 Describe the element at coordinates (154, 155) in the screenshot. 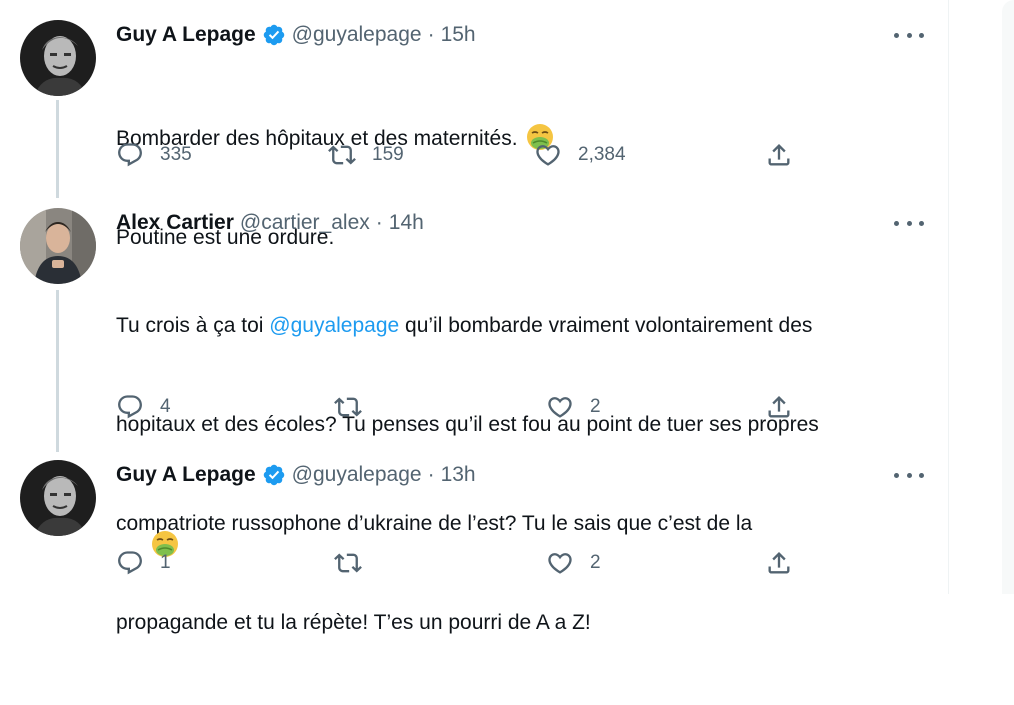

I see `reply-button: 335` at that location.